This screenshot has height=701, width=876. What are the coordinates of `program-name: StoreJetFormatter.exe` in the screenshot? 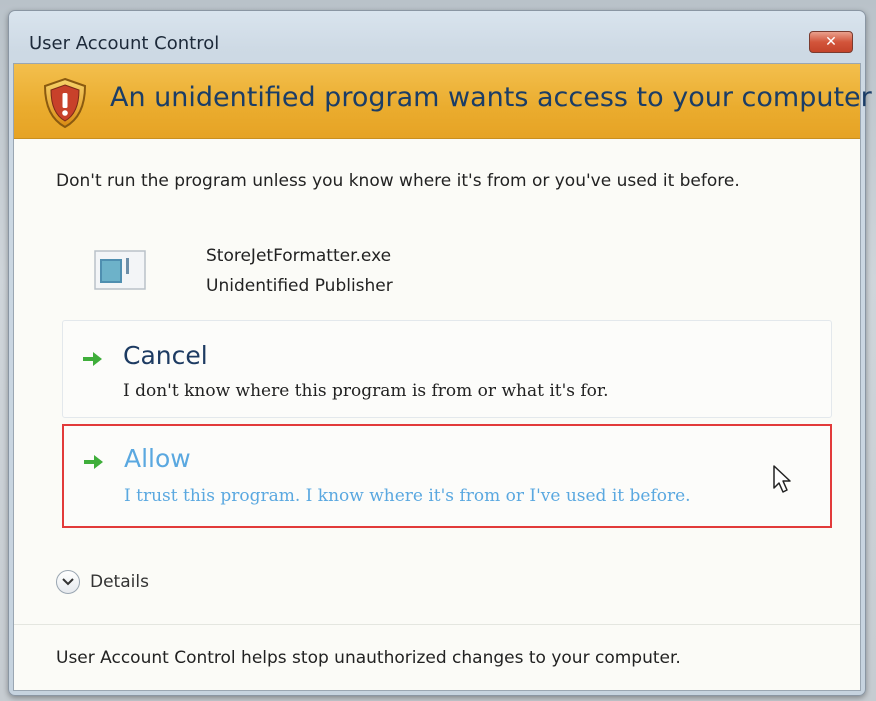 It's located at (299, 256).